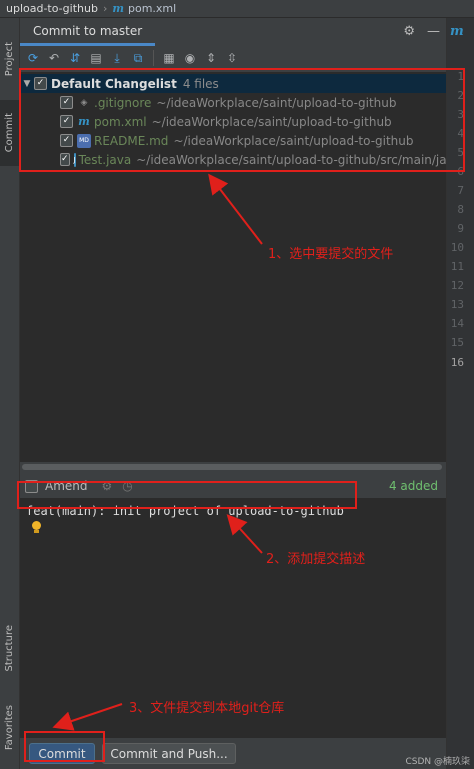 Image resolution: width=474 pixels, height=769 pixels. I want to click on arrow-step2, so click(244, 534).